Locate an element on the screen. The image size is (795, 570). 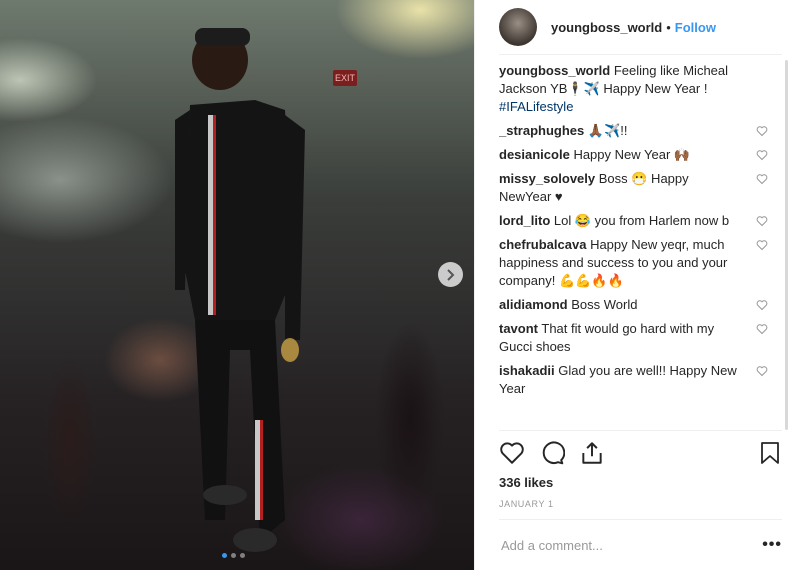
comment-username: missy_solovely is located at coordinates (547, 178).